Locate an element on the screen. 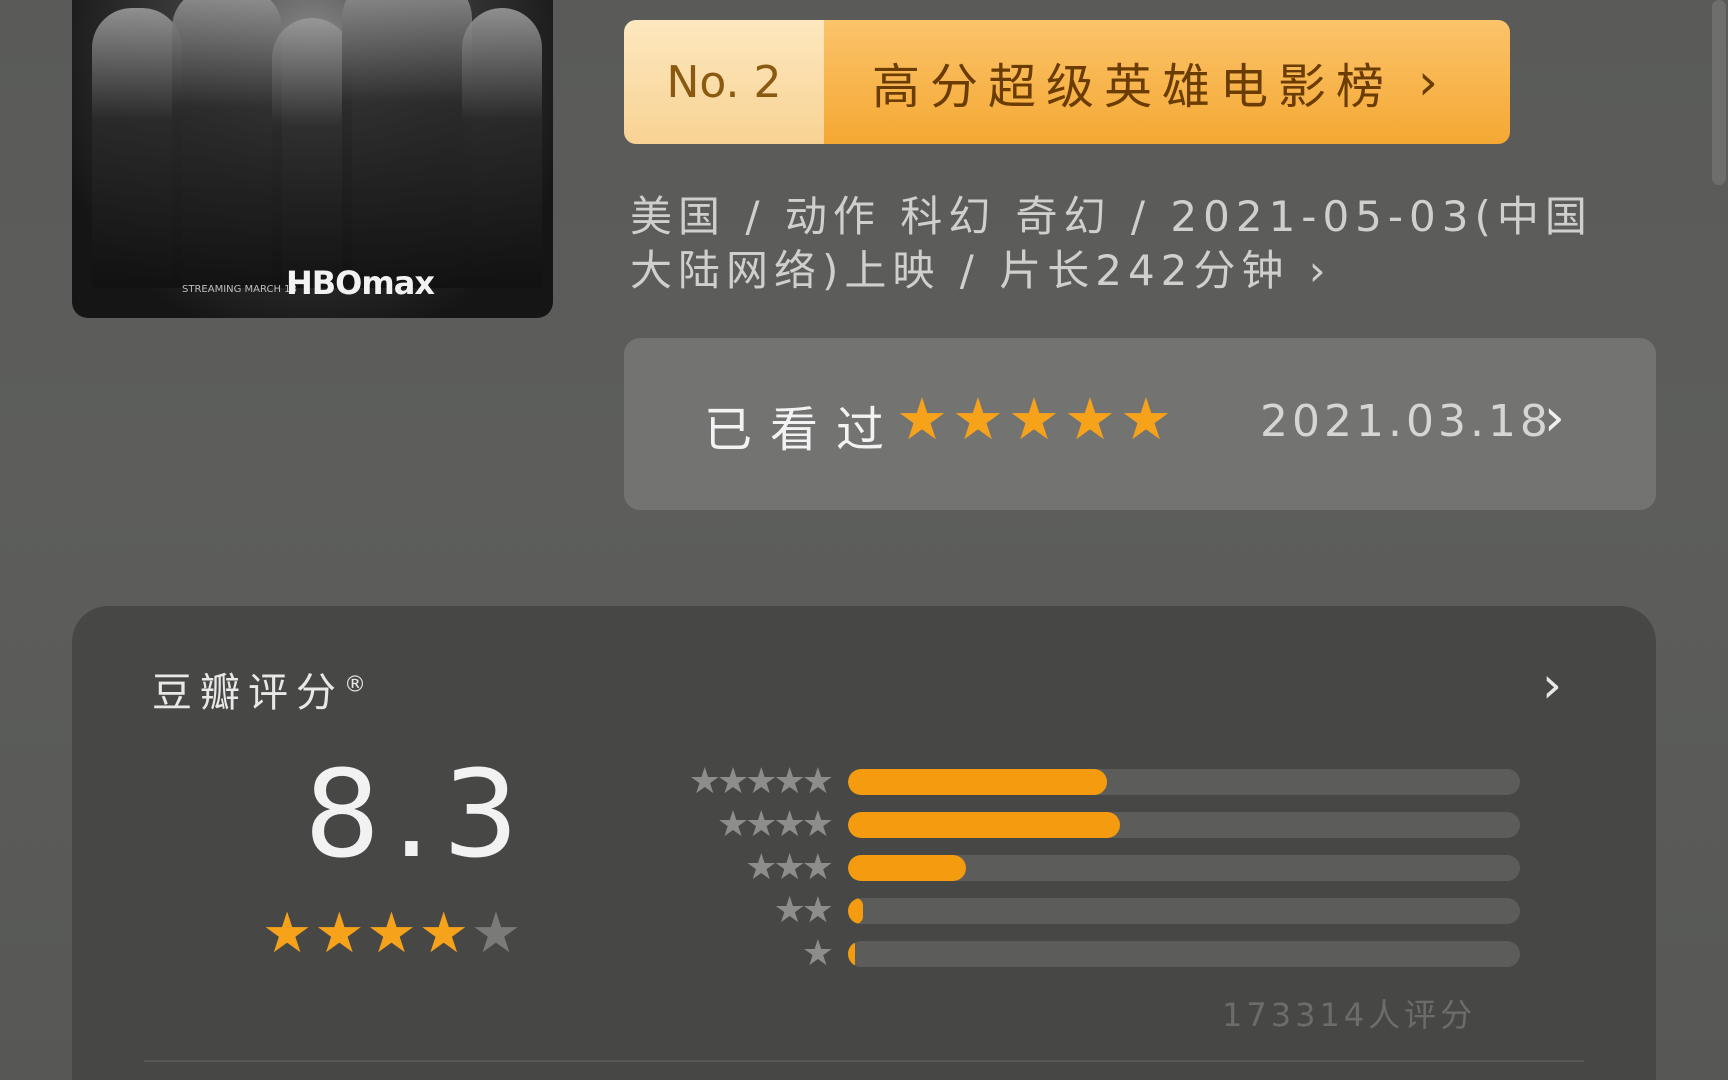 The width and height of the screenshot is (1728, 1080). row-stars-icon: ★★★★ is located at coordinates (775, 824).